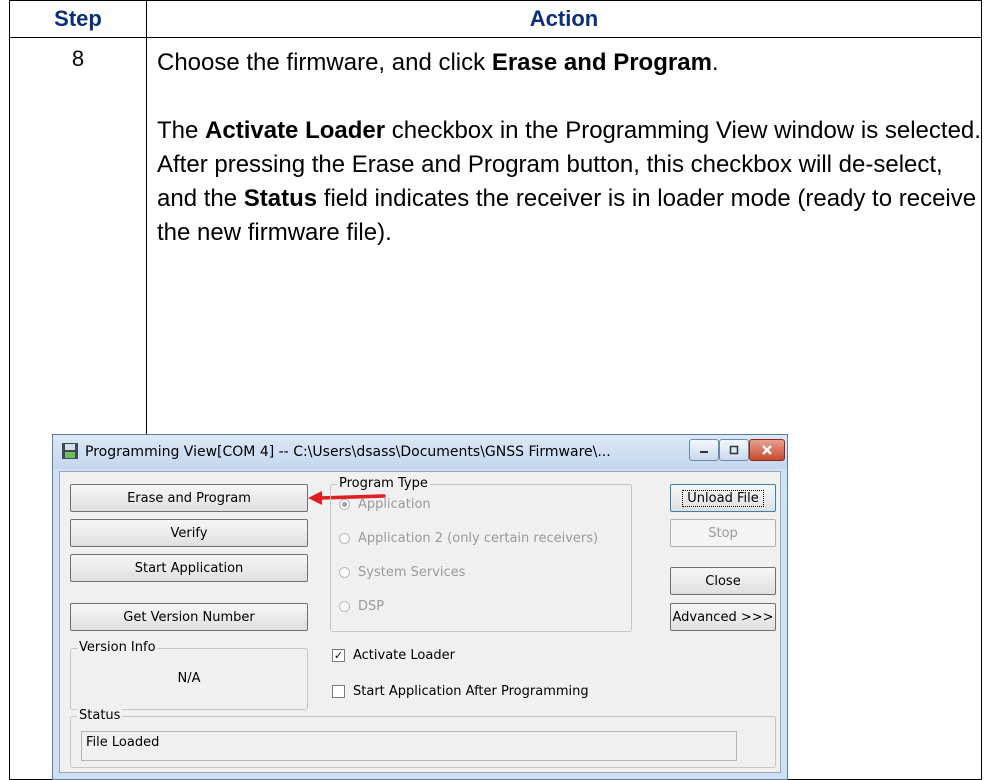 The image size is (994, 780). What do you see at coordinates (468, 538) in the screenshot?
I see `radio-application-2: Application 2 (only certain receivers)` at bounding box center [468, 538].